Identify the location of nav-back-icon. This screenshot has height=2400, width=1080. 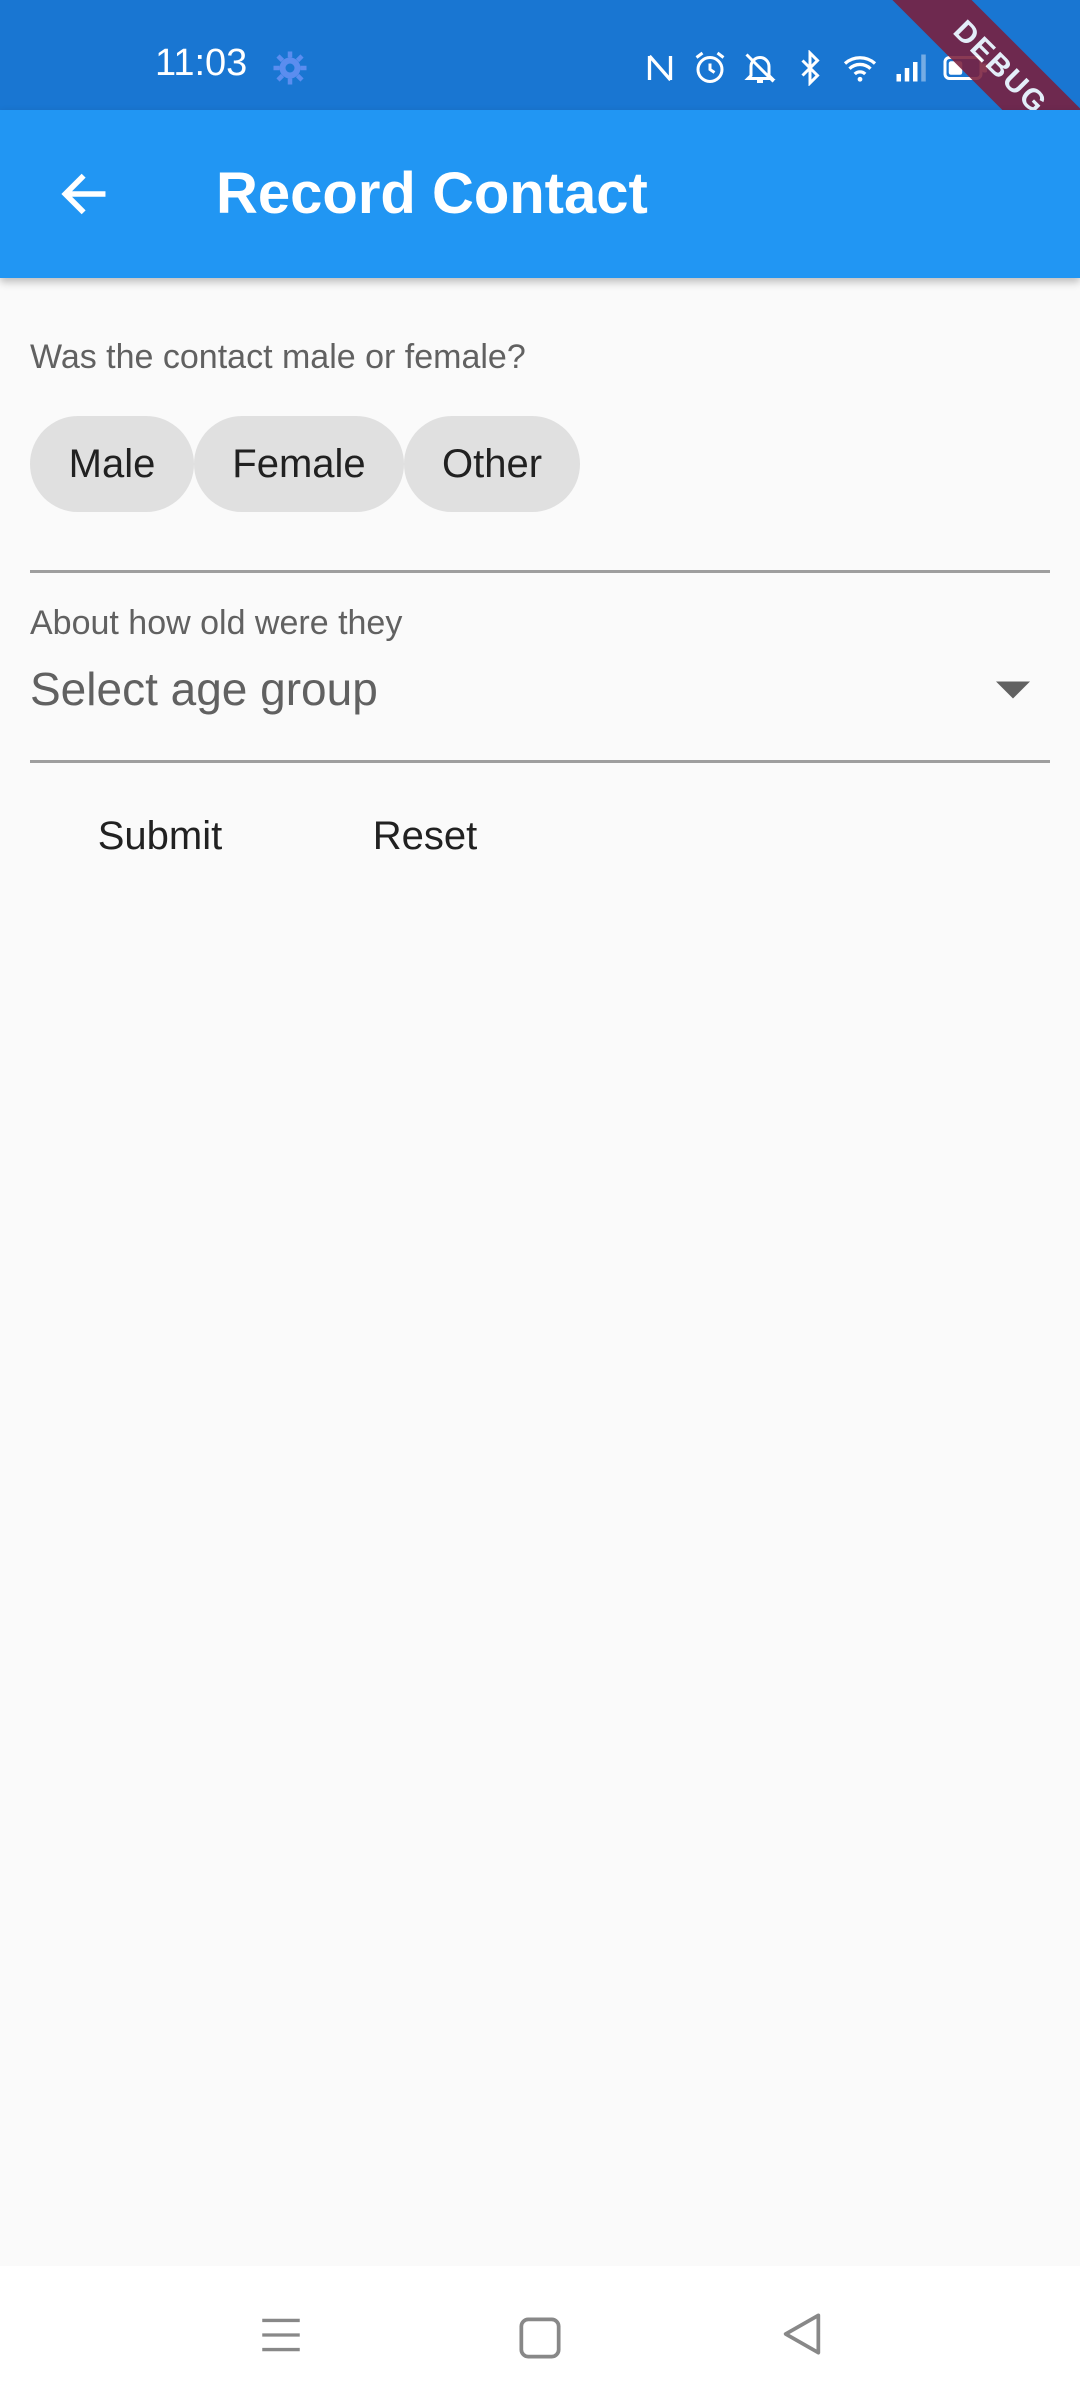
(802, 2334).